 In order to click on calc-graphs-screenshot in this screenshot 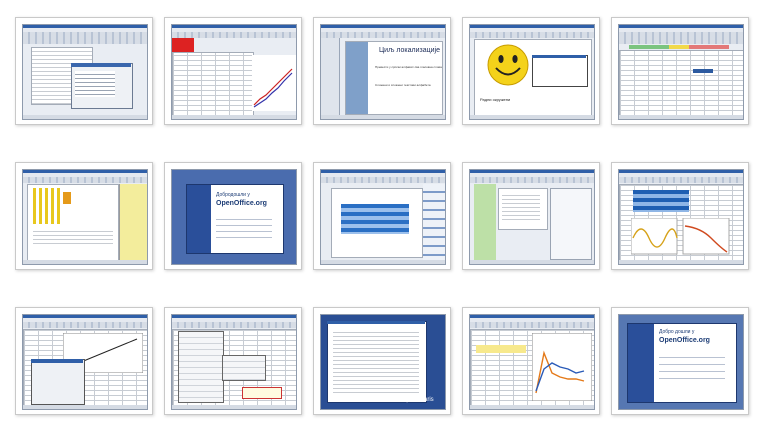, I will do `click(681, 217)`.